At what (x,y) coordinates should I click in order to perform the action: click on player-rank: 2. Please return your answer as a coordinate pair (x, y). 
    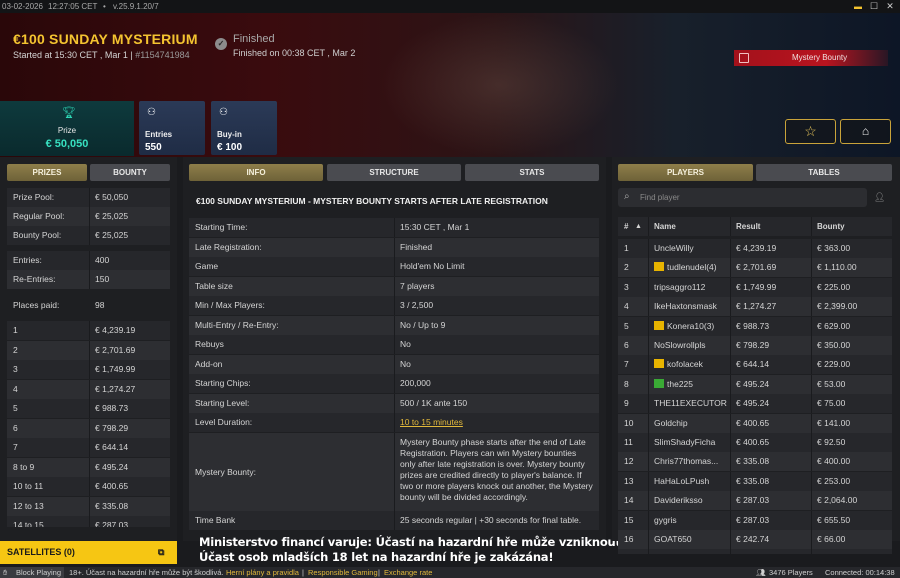
    Looking at the image, I should click on (626, 267).